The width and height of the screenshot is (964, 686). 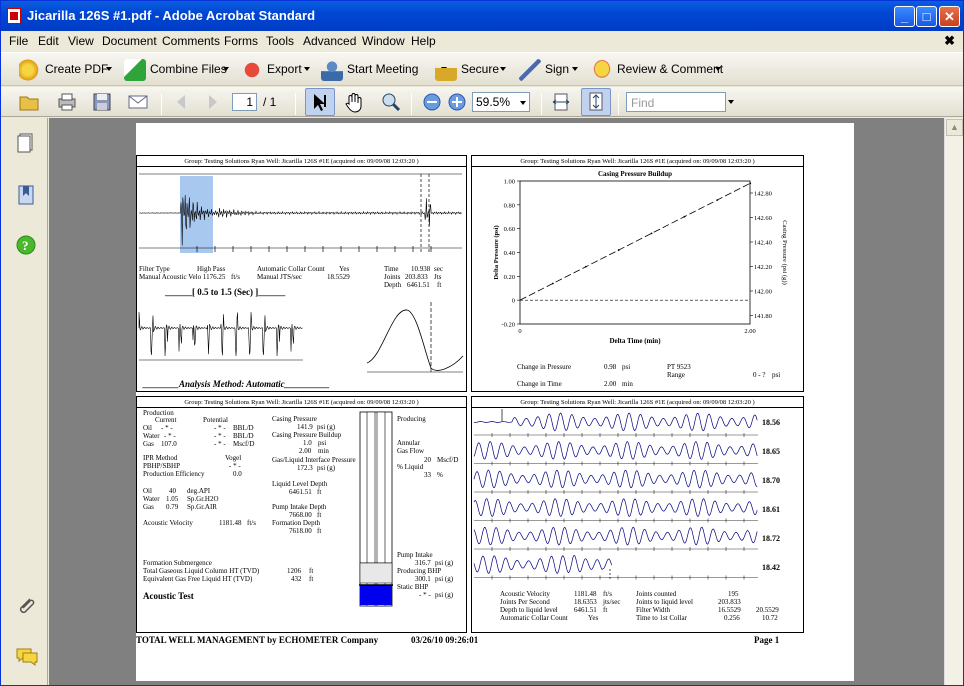 What do you see at coordinates (657, 70) in the screenshot?
I see `review-comment-button: Review & Comment` at bounding box center [657, 70].